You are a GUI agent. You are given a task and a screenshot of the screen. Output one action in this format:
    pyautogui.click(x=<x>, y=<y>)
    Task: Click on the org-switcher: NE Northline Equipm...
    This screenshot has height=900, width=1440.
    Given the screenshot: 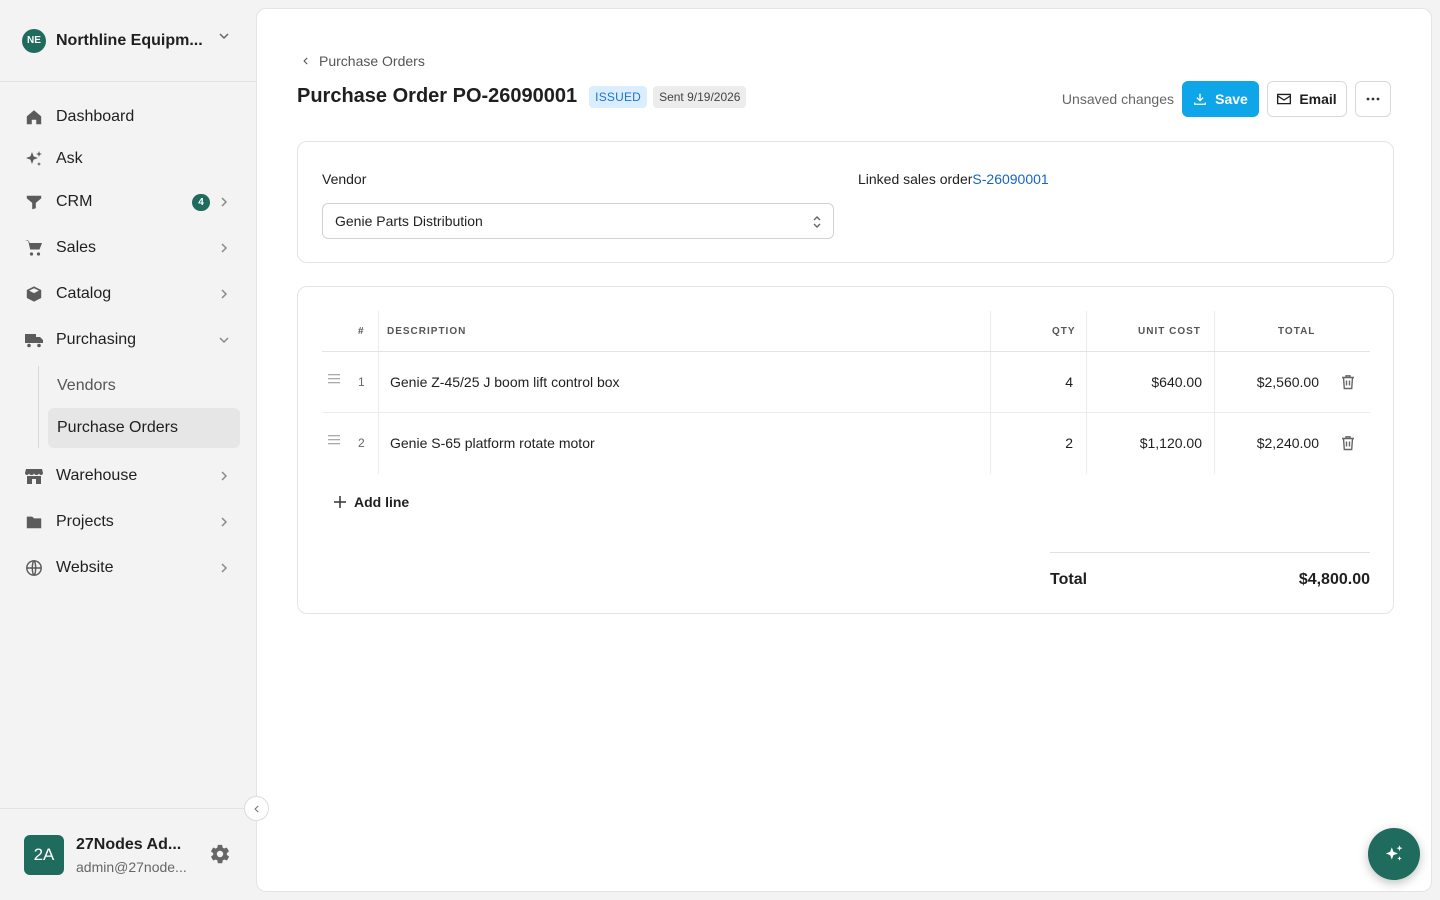 What is the action you would take?
    pyautogui.click(x=128, y=41)
    